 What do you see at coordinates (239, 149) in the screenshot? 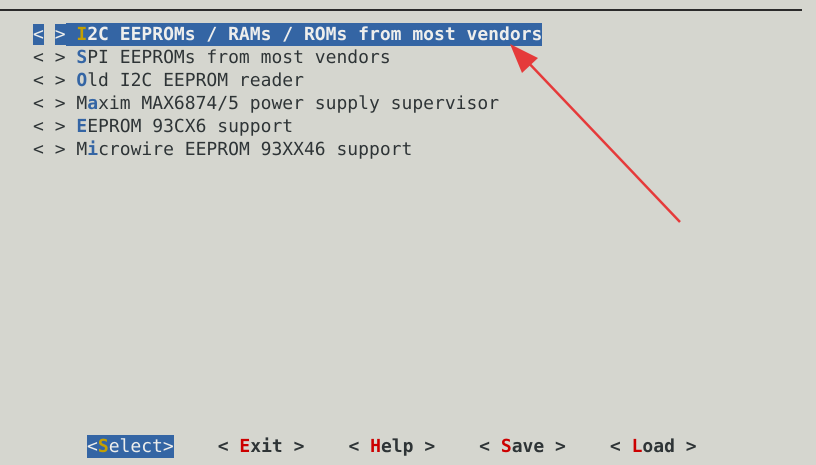
I see `menu-item: Microwire EEPROM 93XX46 support` at bounding box center [239, 149].